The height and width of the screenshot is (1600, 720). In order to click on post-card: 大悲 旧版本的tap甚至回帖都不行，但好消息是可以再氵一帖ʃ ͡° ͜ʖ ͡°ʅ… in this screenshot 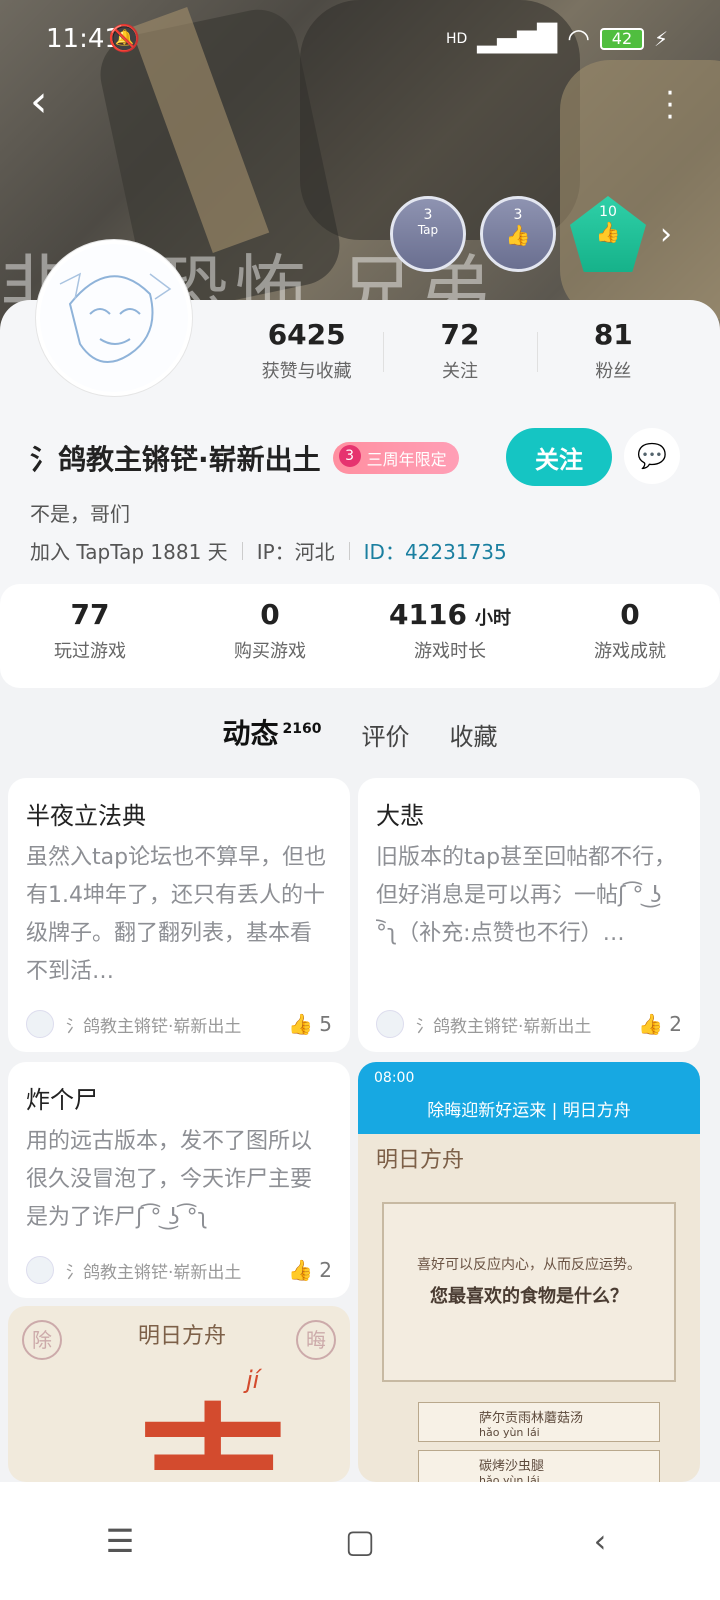, I will do `click(529, 915)`.